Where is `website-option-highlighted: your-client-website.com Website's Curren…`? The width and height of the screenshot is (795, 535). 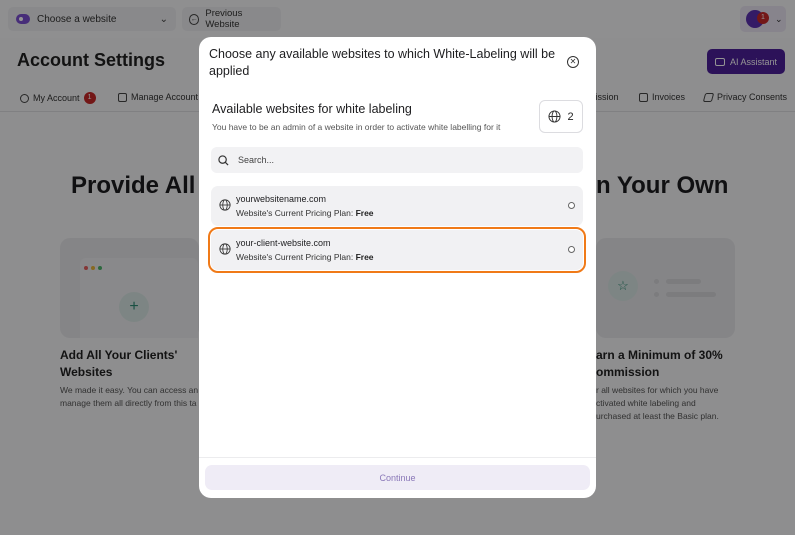
website-option-highlighted: your-client-website.com Website's Curren… is located at coordinates (397, 250).